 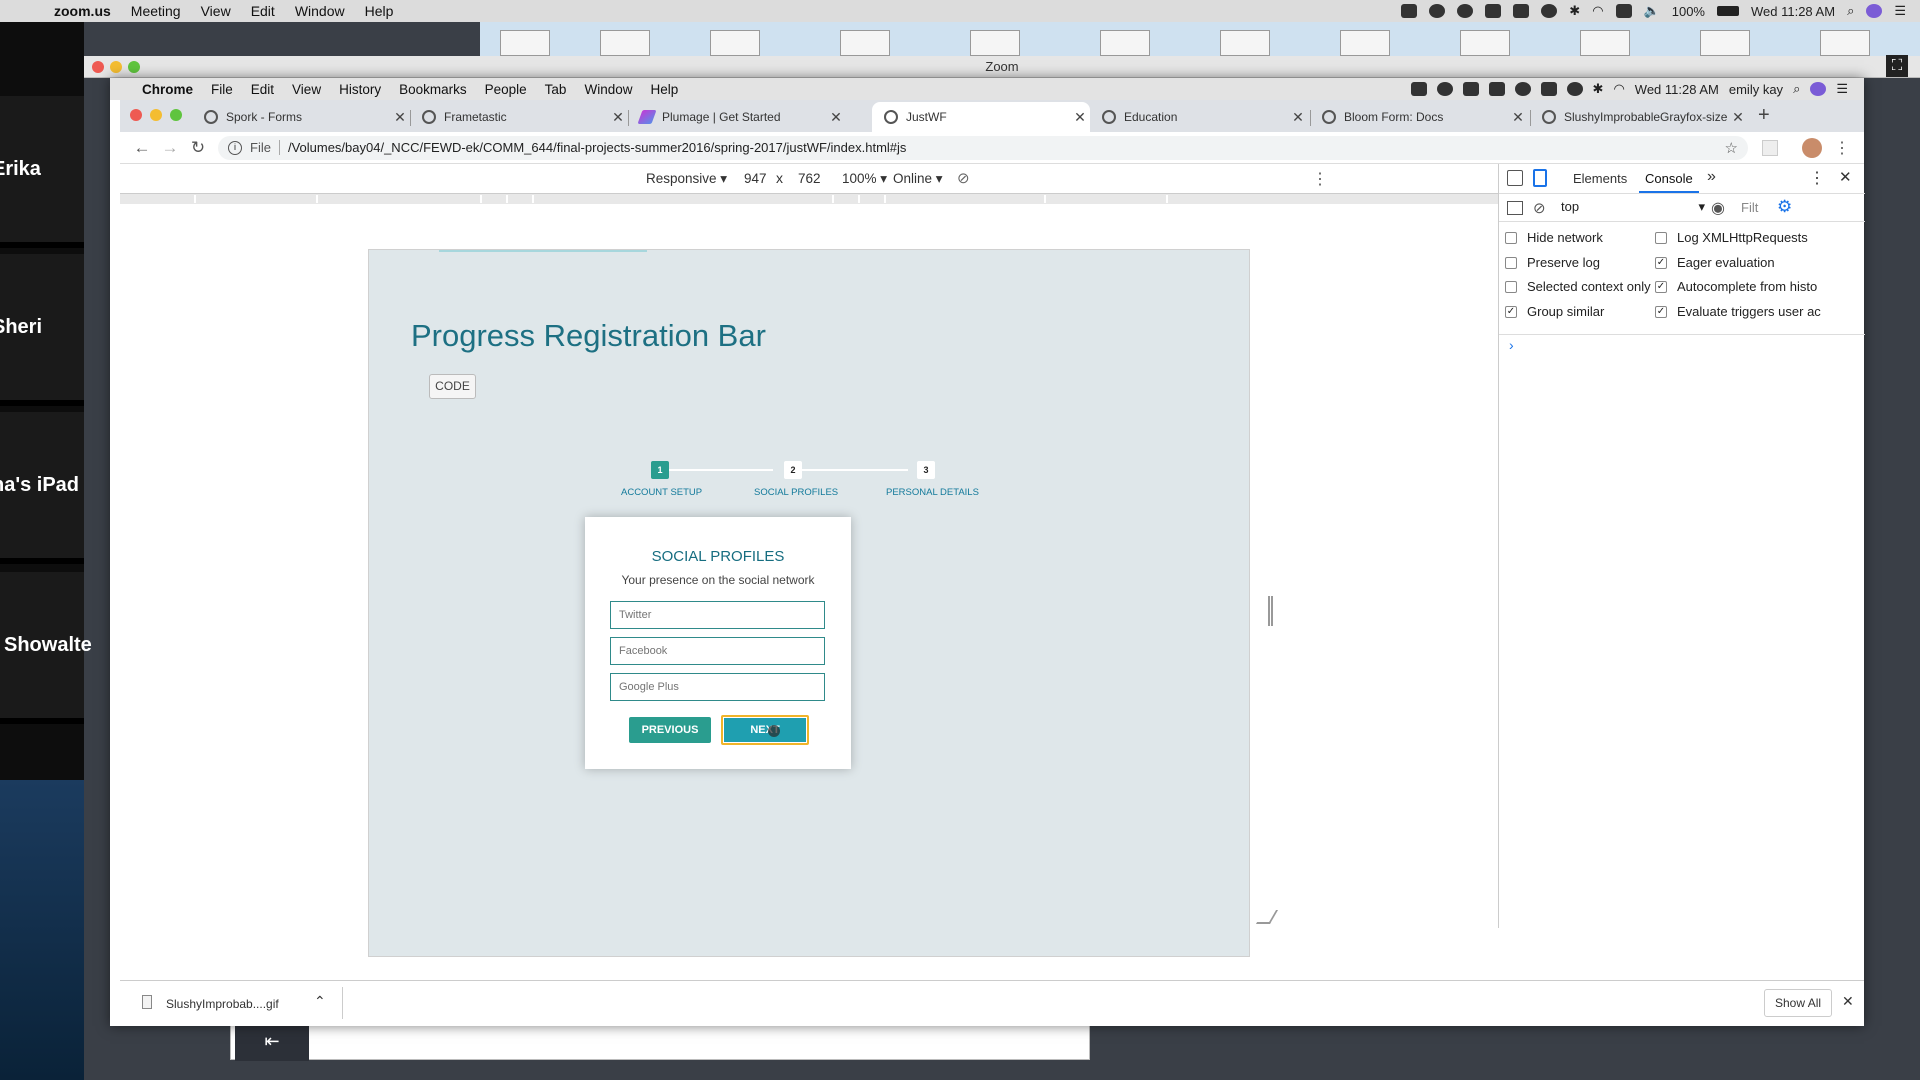 What do you see at coordinates (1669, 178) in the screenshot?
I see `tab-console: Console` at bounding box center [1669, 178].